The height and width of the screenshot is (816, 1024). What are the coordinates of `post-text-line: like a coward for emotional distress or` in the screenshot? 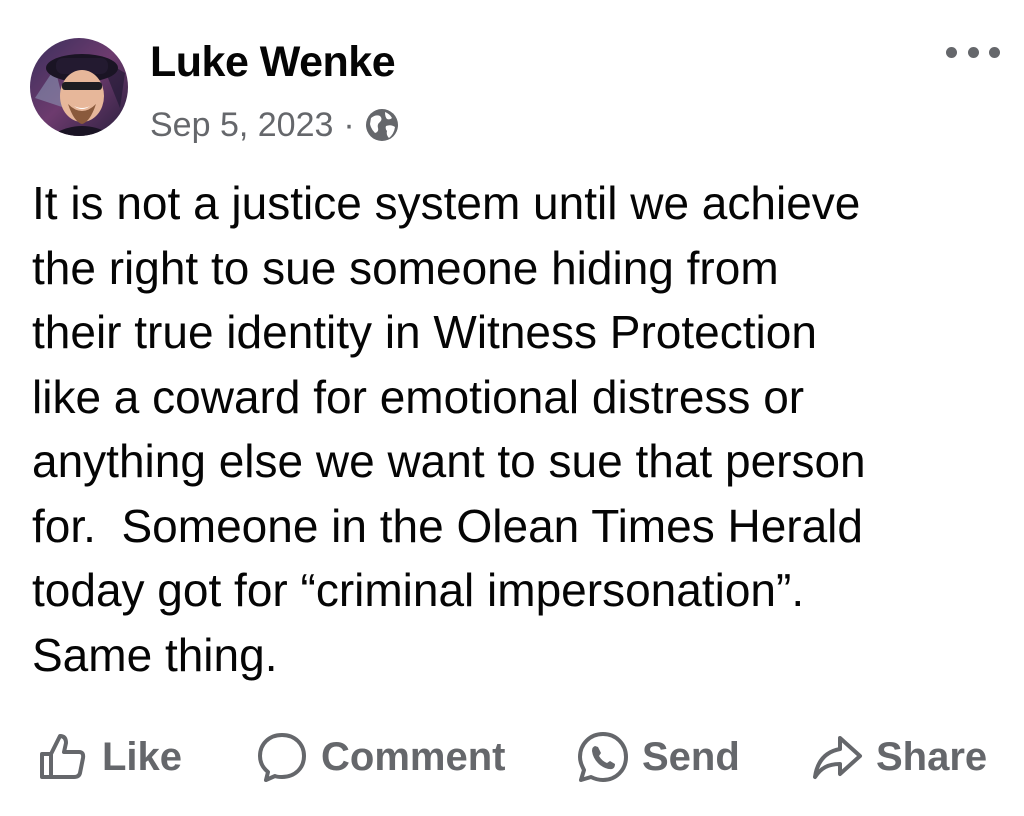 It's located at (418, 396).